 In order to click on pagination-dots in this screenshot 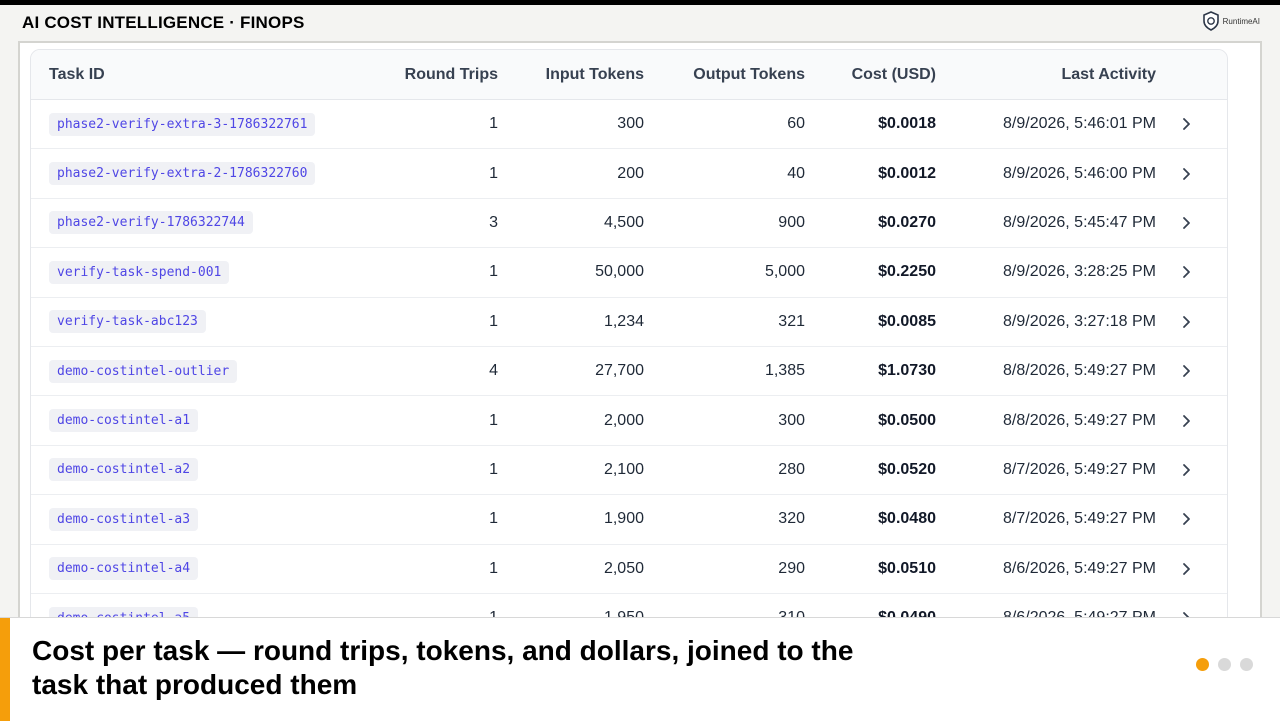, I will do `click(1224, 664)`.